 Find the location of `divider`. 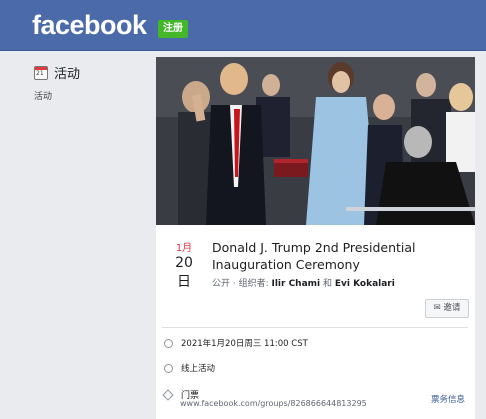

divider is located at coordinates (315, 327).